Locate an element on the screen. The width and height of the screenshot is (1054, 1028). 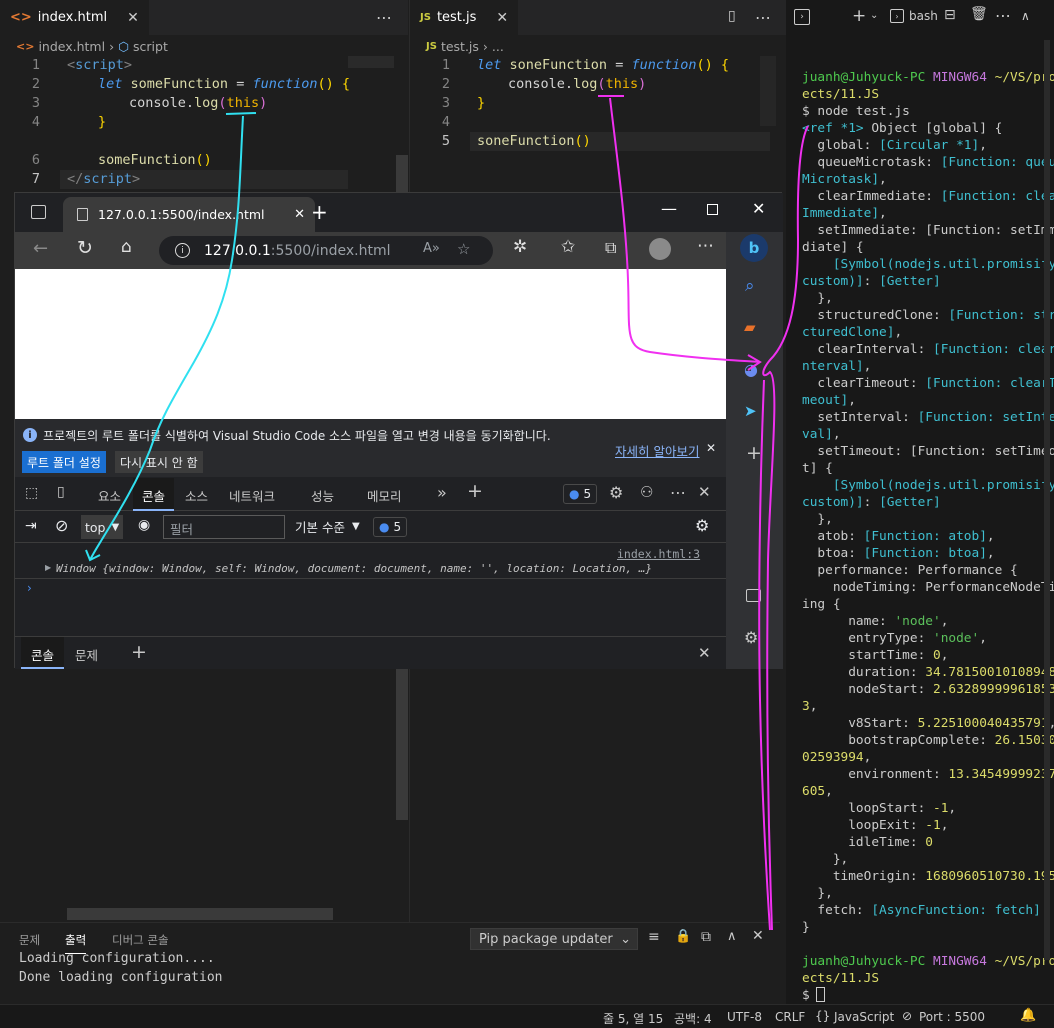
context-select: top ▼ is located at coordinates (102, 527).